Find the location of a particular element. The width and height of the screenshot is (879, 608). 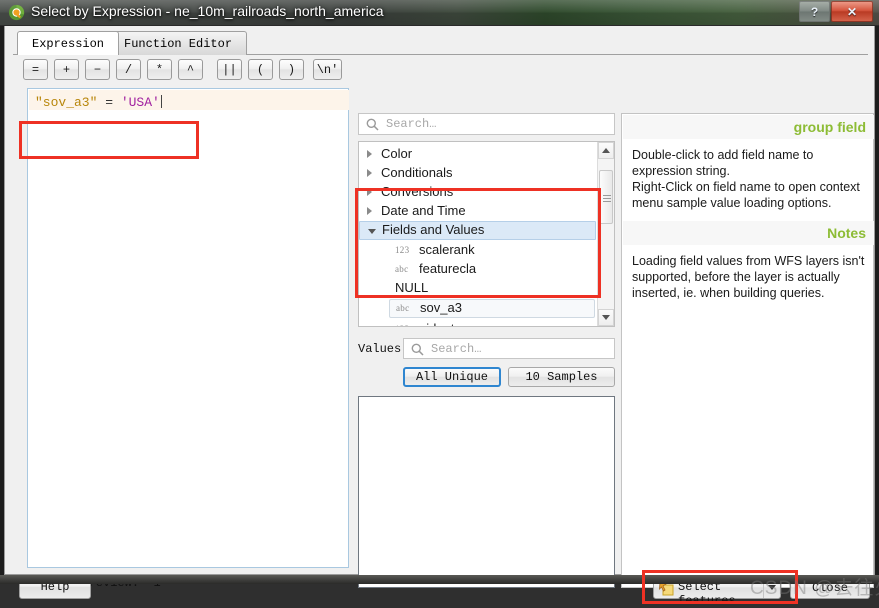

tree-item-label: Fields and Values is located at coordinates (433, 229).